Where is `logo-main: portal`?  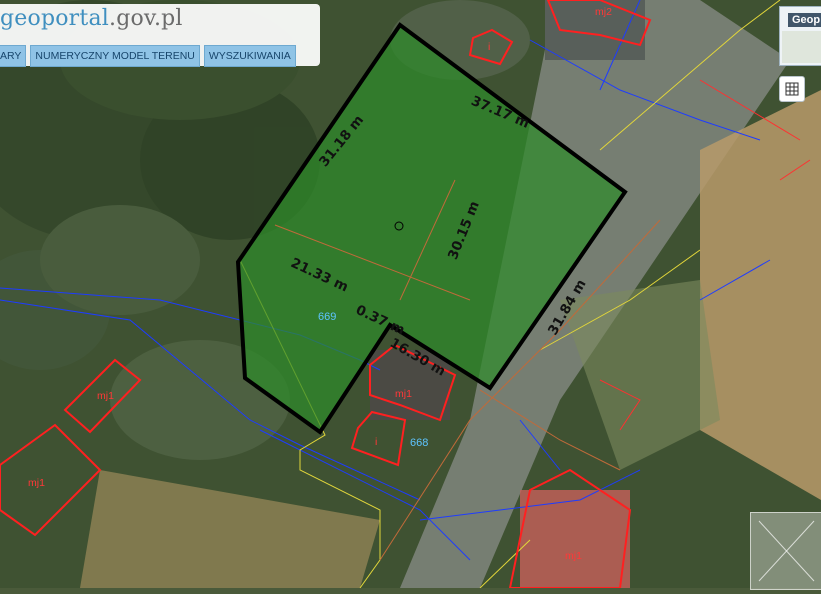
logo-main: portal is located at coordinates (74, 18).